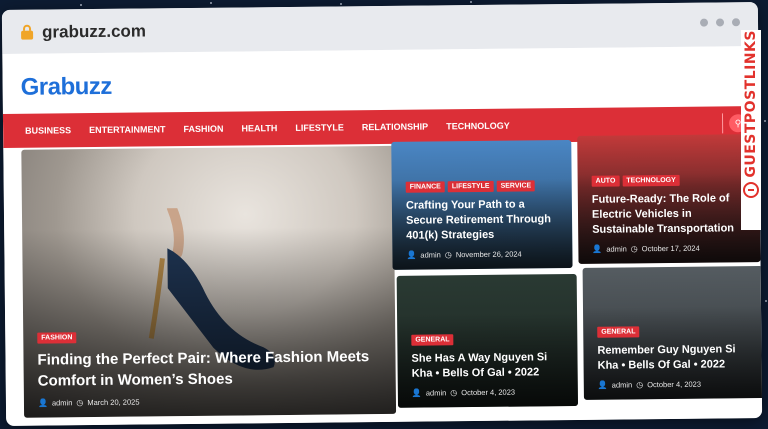  What do you see at coordinates (395, 127) in the screenshot?
I see `nav-item-relationship: RELATIONSHIP` at bounding box center [395, 127].